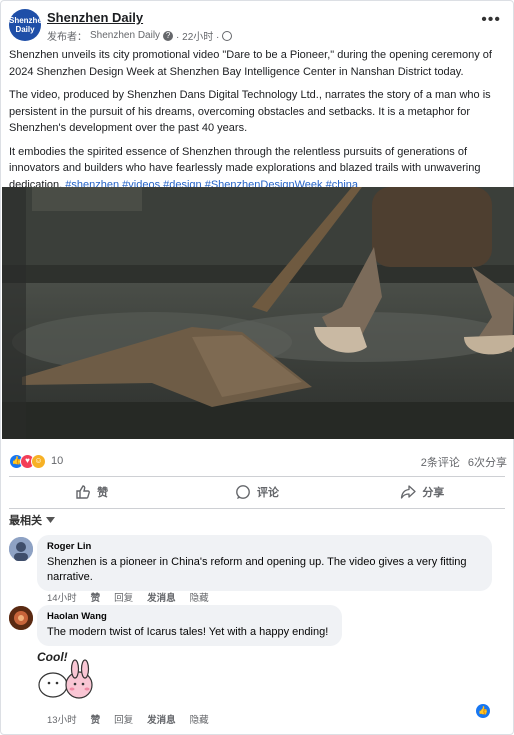  What do you see at coordinates (91, 492) in the screenshot?
I see `like-button: 赞` at bounding box center [91, 492].